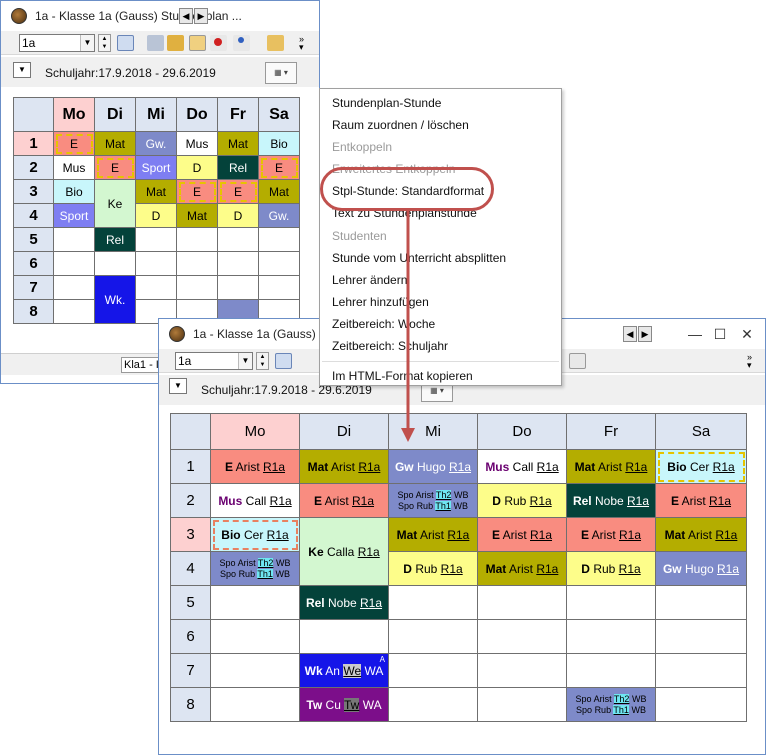 This screenshot has width=766, height=755. I want to click on lock-icon, so click(175, 43).